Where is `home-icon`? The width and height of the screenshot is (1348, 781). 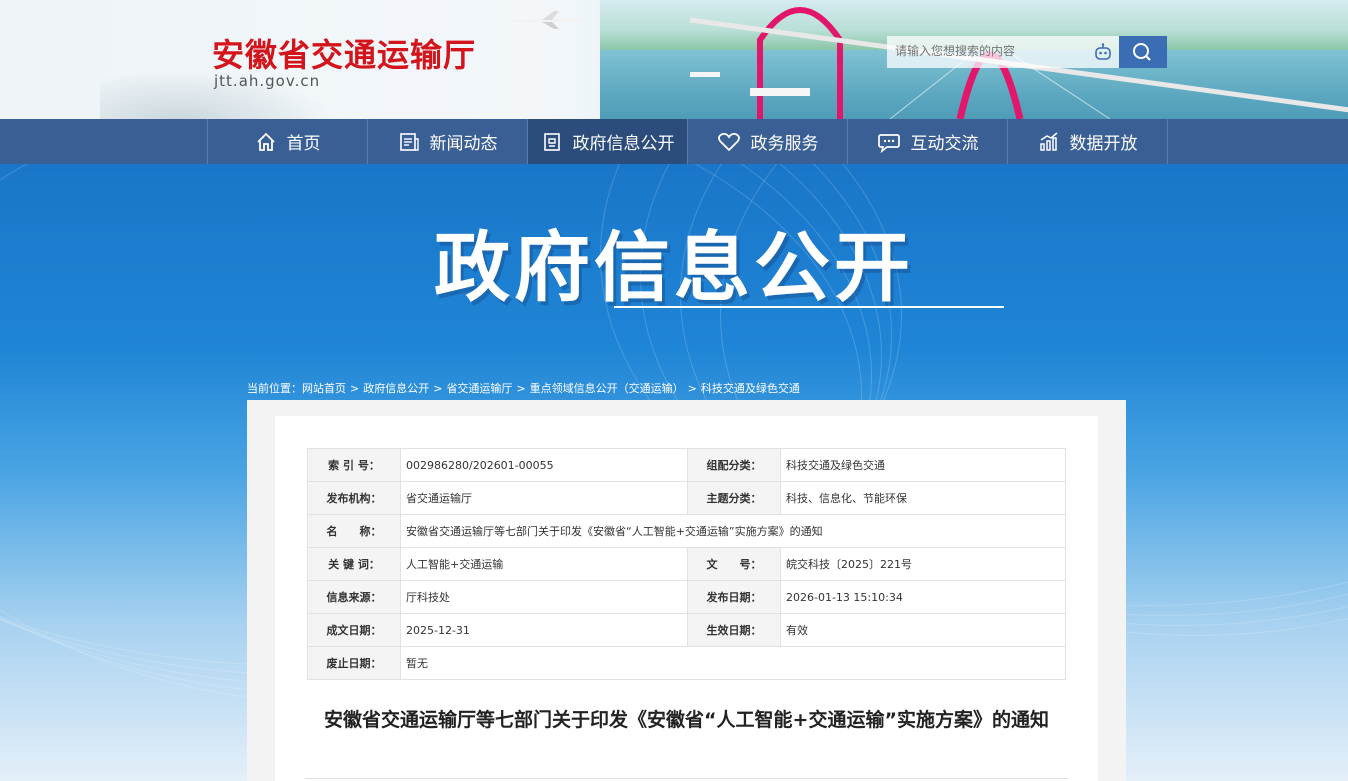
home-icon is located at coordinates (265, 141).